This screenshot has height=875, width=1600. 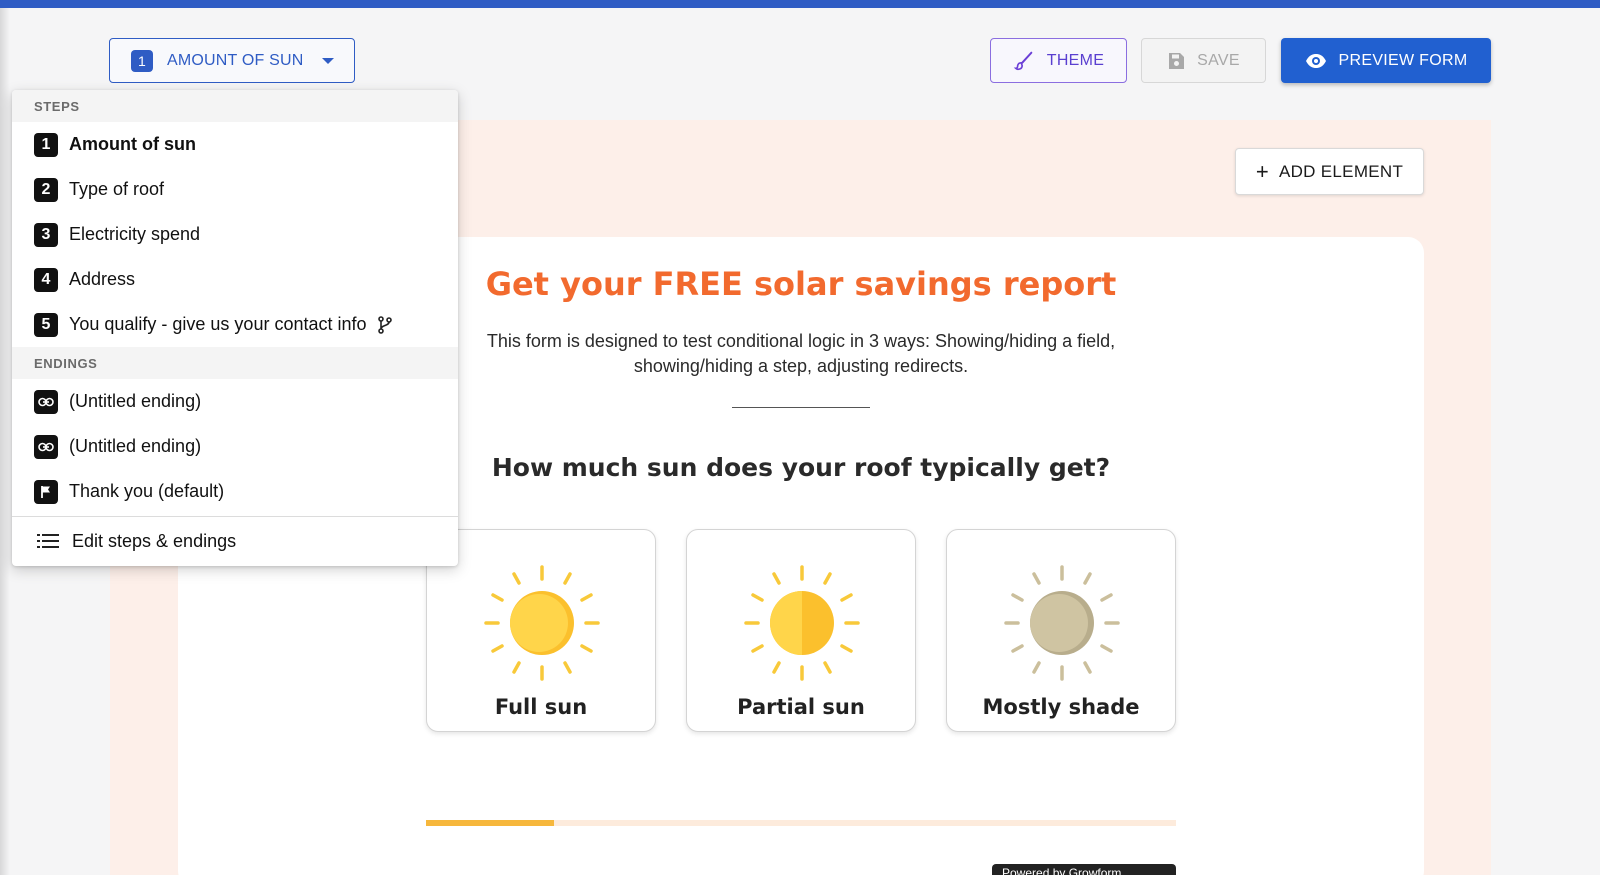 I want to click on step-selector-dropdown: 1 AMOUNT OF SUN, so click(x=232, y=60).